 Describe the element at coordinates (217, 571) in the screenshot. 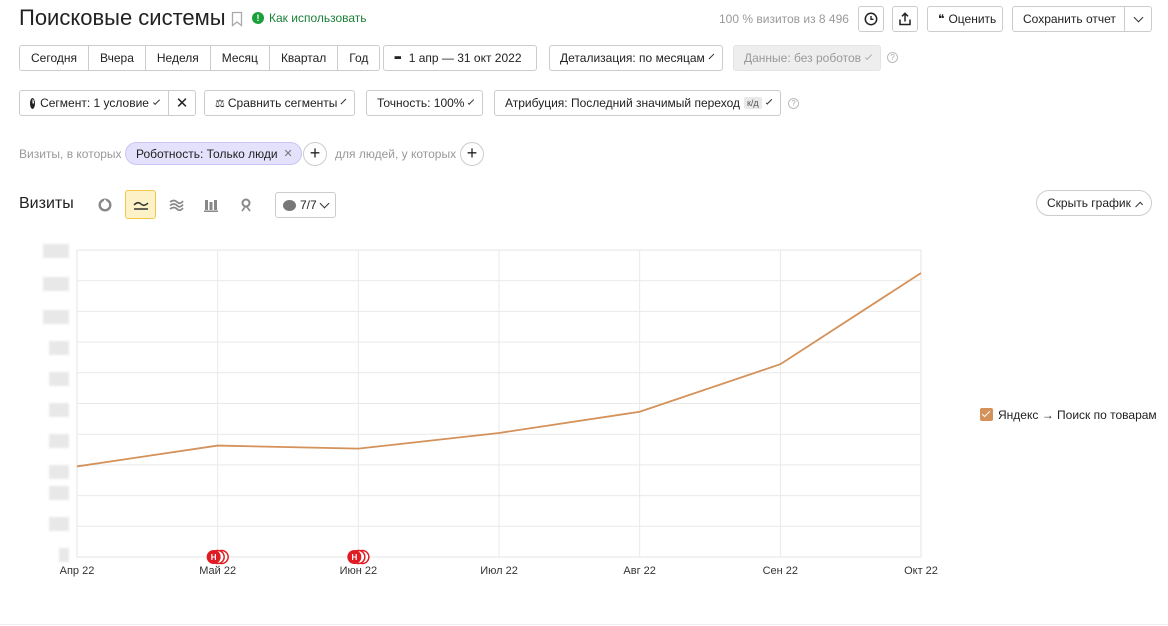

I see `x-tick-label: Май 22` at that location.